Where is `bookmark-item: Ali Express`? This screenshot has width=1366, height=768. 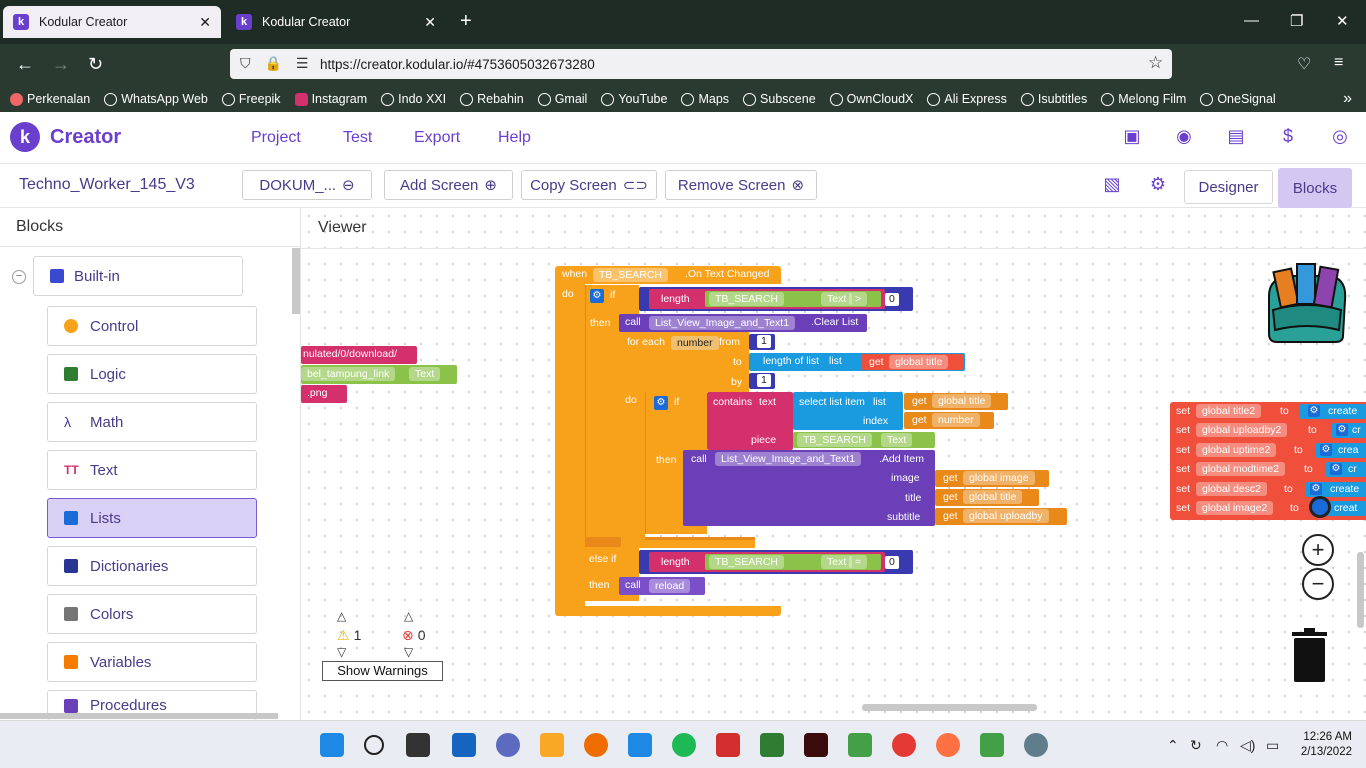
bookmark-item: Ali Express is located at coordinates (967, 99).